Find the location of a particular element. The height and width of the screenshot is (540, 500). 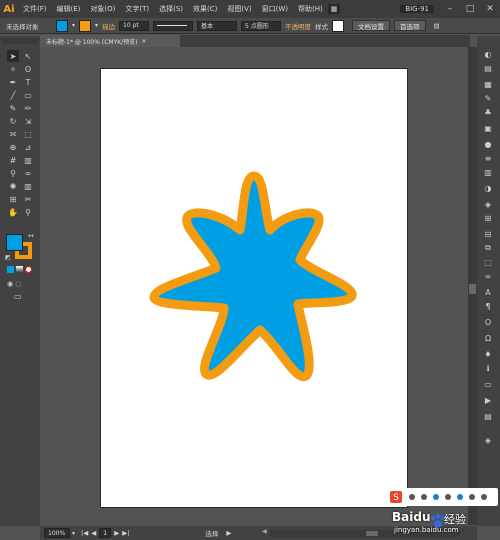

pathfinder-panel-icon: ⧉ is located at coordinates (488, 248).